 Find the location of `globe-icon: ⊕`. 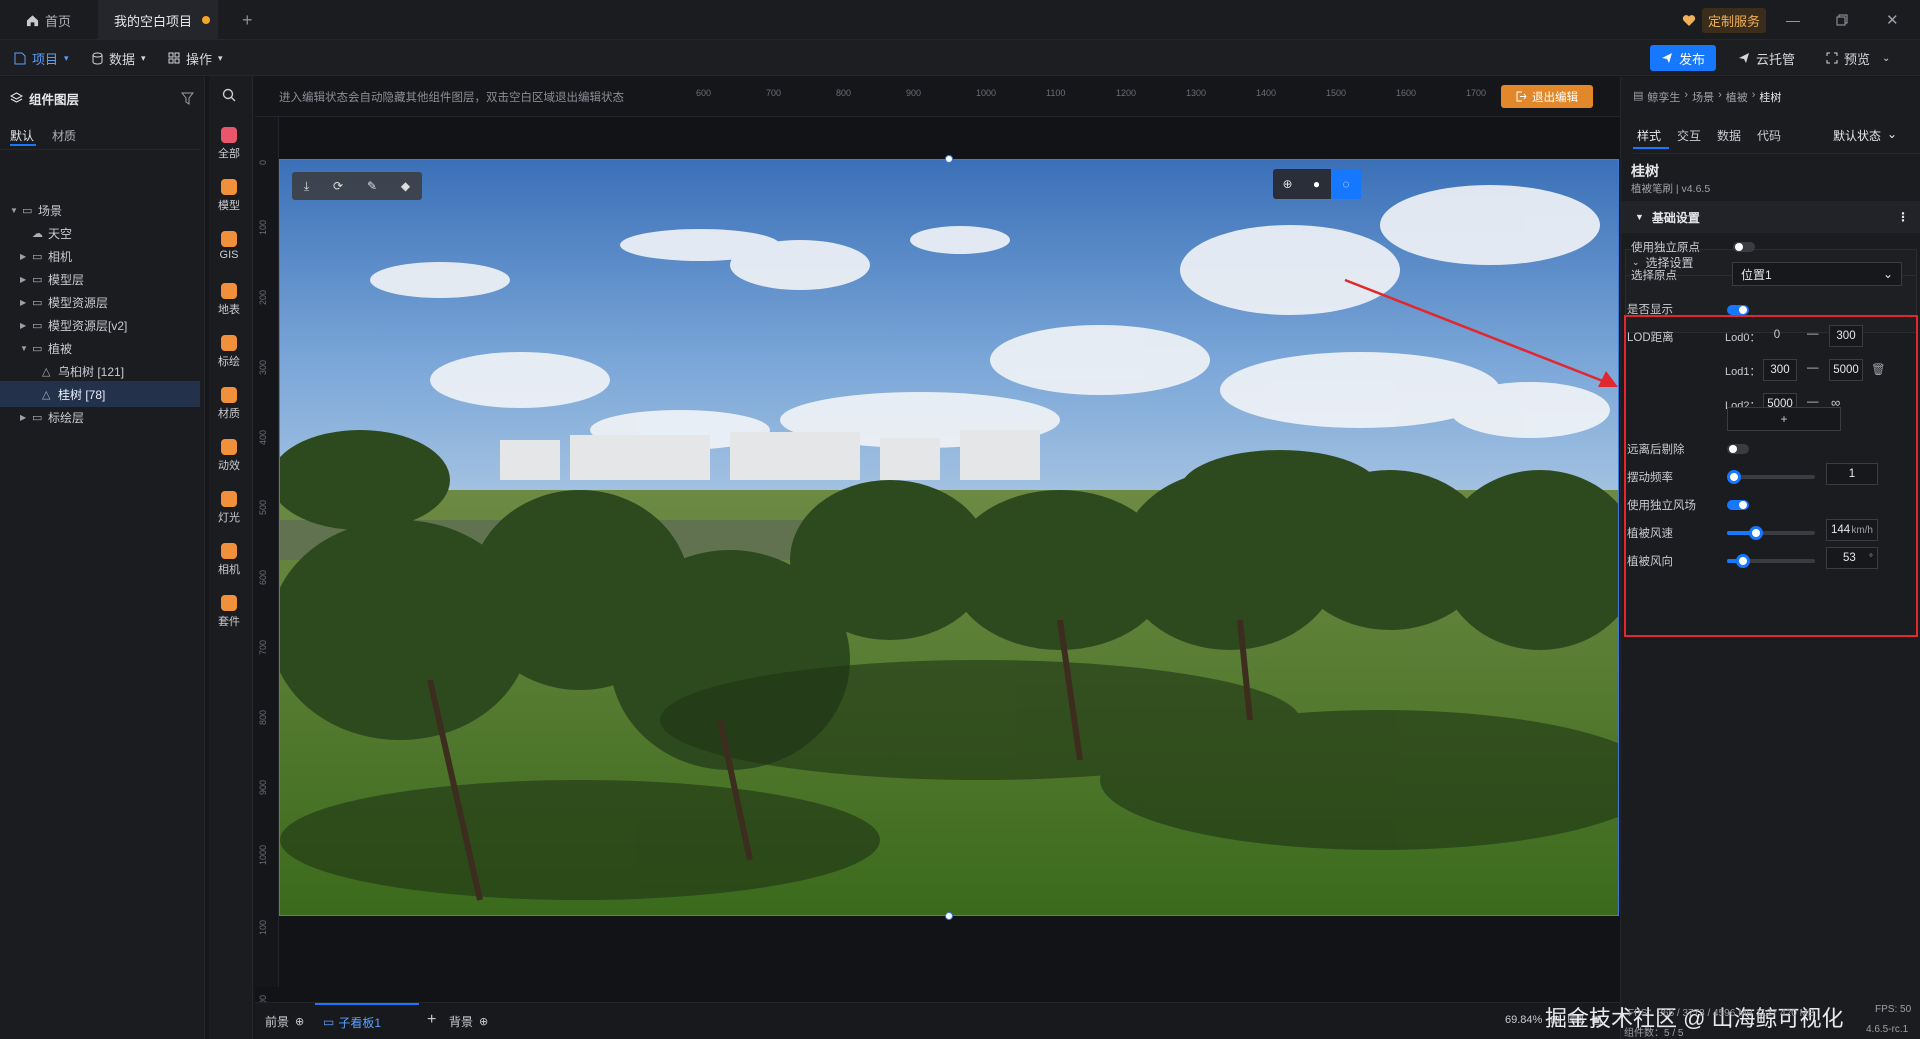

globe-icon: ⊕ is located at coordinates (1287, 184).